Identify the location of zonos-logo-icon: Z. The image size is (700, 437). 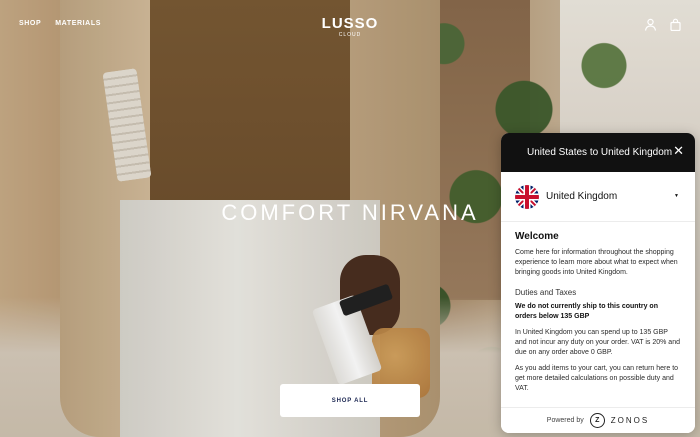
(597, 420).